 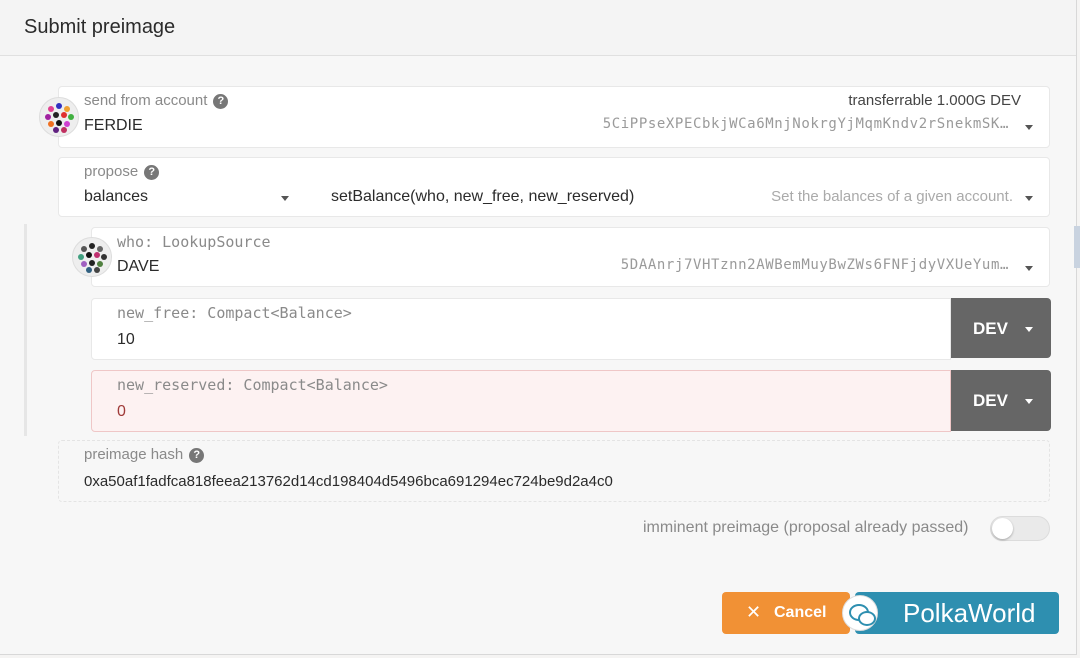 What do you see at coordinates (146, 100) in the screenshot?
I see `send-from-label: send from account` at bounding box center [146, 100].